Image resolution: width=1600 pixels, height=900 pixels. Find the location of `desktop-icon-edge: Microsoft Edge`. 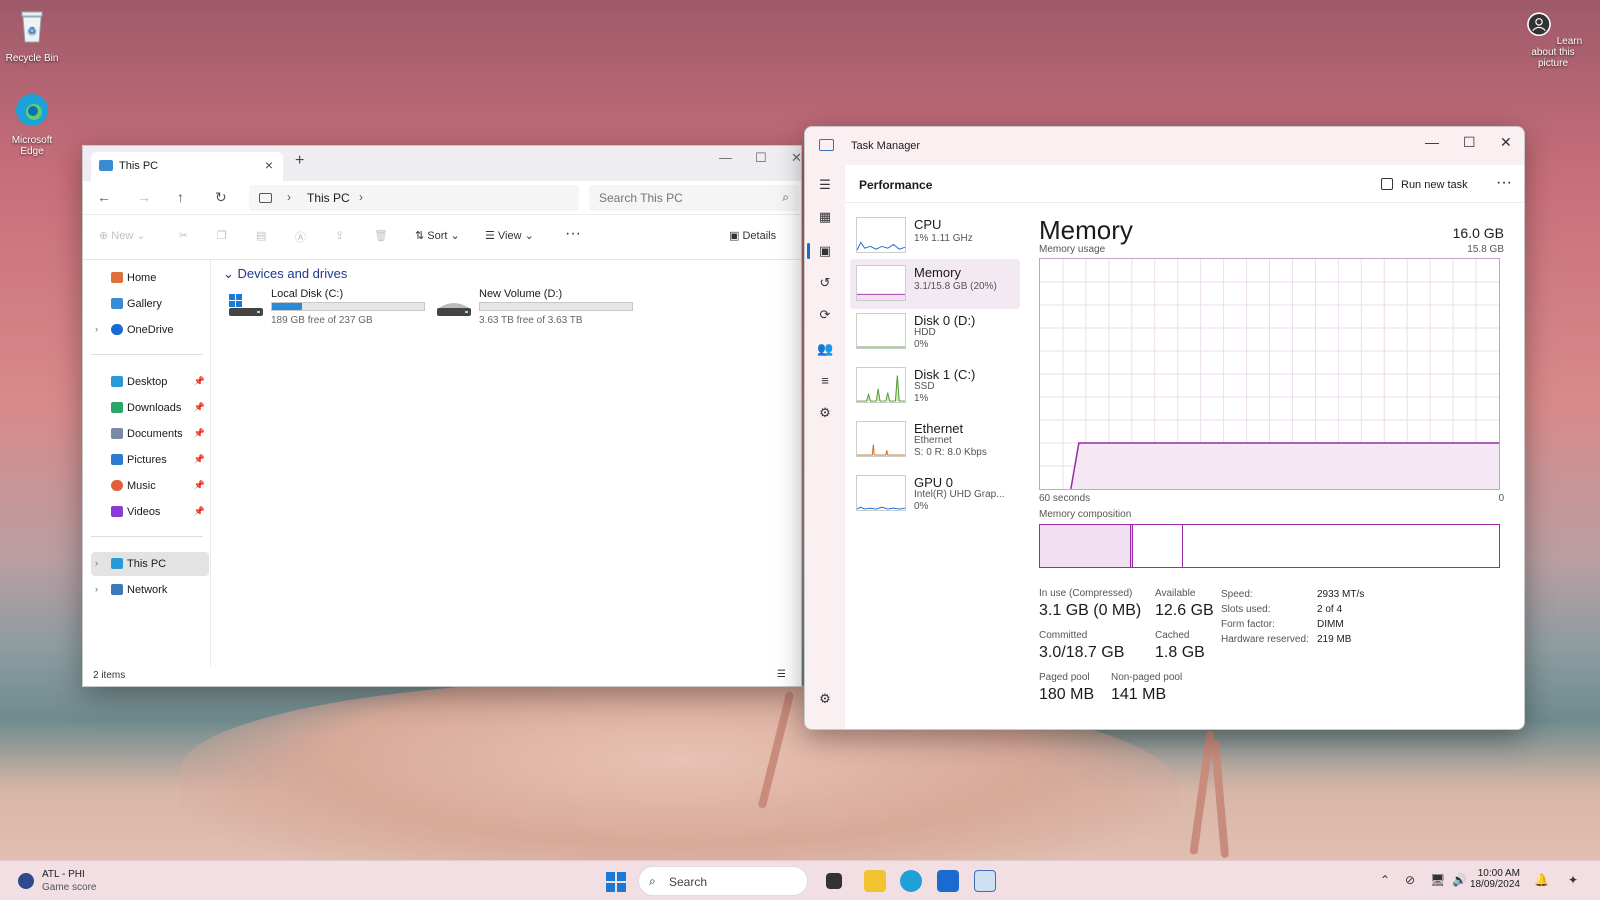

desktop-icon-edge: Microsoft Edge is located at coordinates (32, 123).